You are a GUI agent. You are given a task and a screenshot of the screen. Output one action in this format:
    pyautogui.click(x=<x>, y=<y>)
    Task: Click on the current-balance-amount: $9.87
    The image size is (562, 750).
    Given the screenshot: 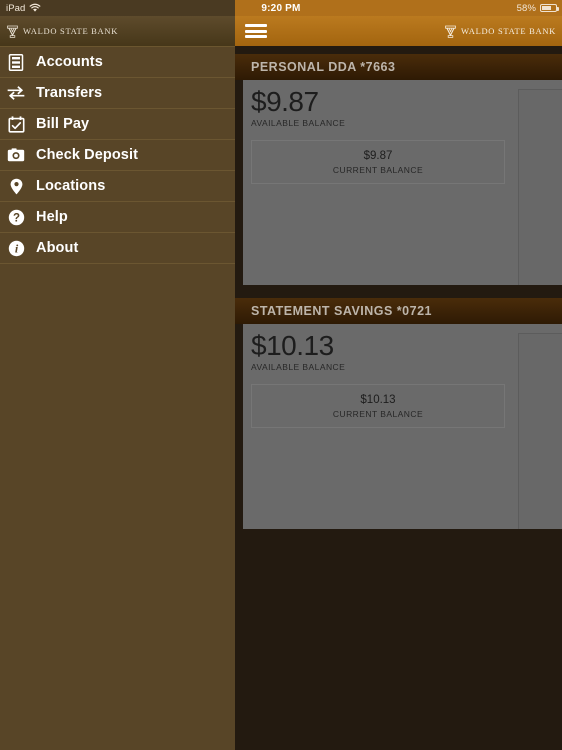 What is the action you would take?
    pyautogui.click(x=378, y=155)
    